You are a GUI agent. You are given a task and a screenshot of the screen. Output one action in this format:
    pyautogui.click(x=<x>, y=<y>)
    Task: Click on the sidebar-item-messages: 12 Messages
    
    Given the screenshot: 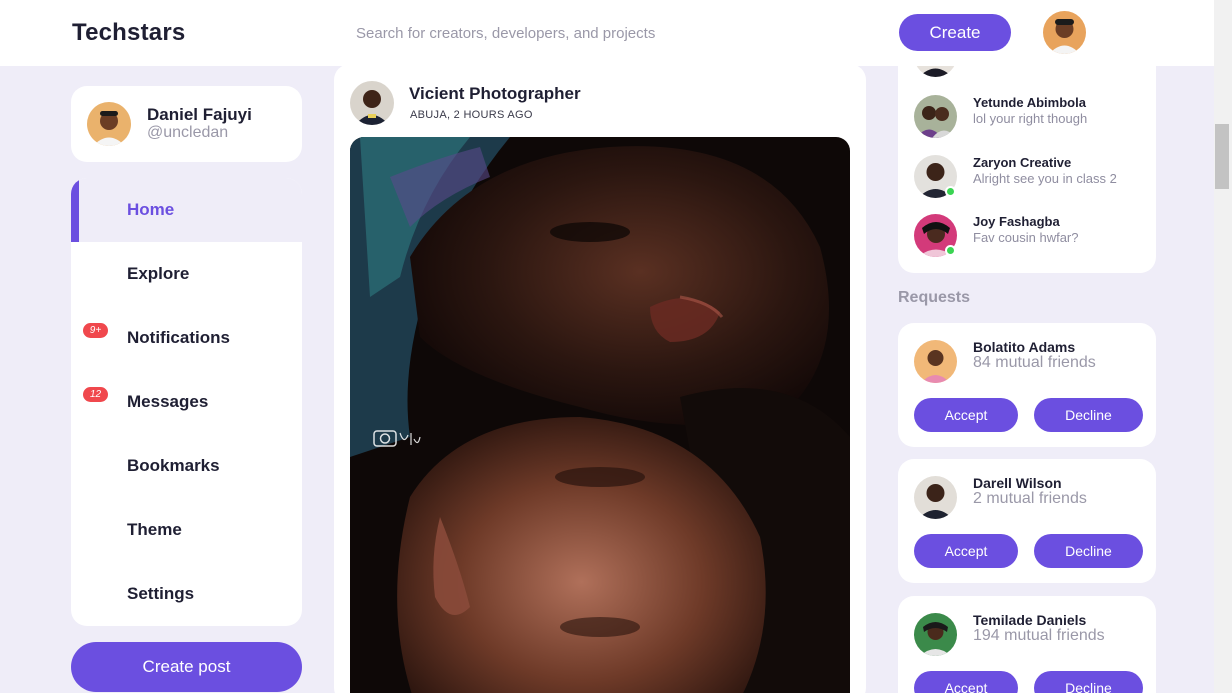 What is the action you would take?
    pyautogui.click(x=186, y=402)
    